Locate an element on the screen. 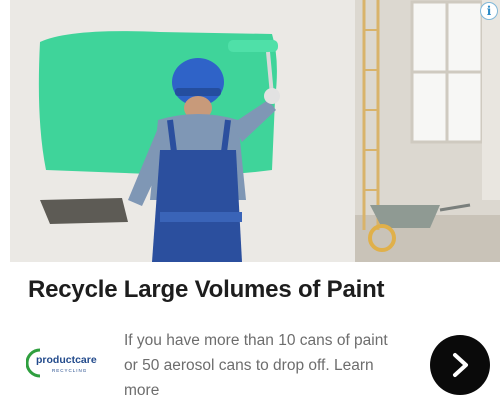  chevron-right-icon is located at coordinates (460, 365).